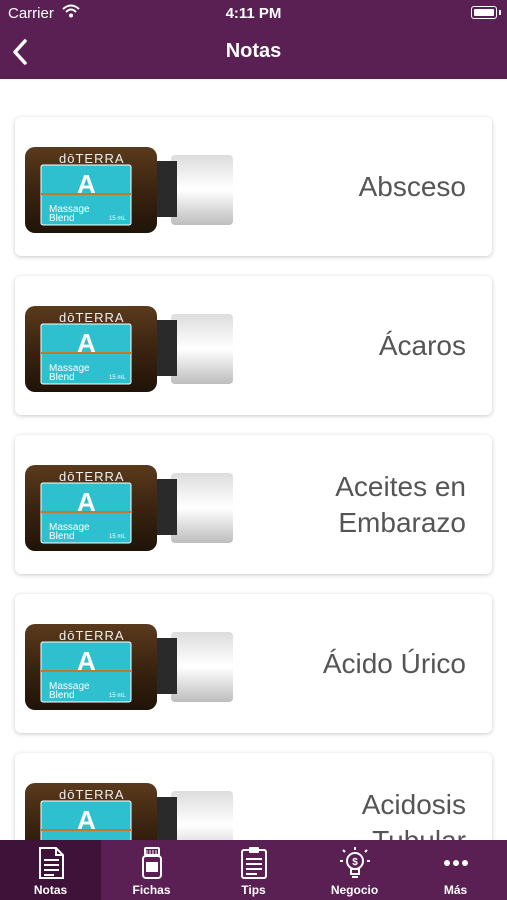 This screenshot has height=900, width=507. I want to click on tab-fichas: Fichas, so click(151, 870).